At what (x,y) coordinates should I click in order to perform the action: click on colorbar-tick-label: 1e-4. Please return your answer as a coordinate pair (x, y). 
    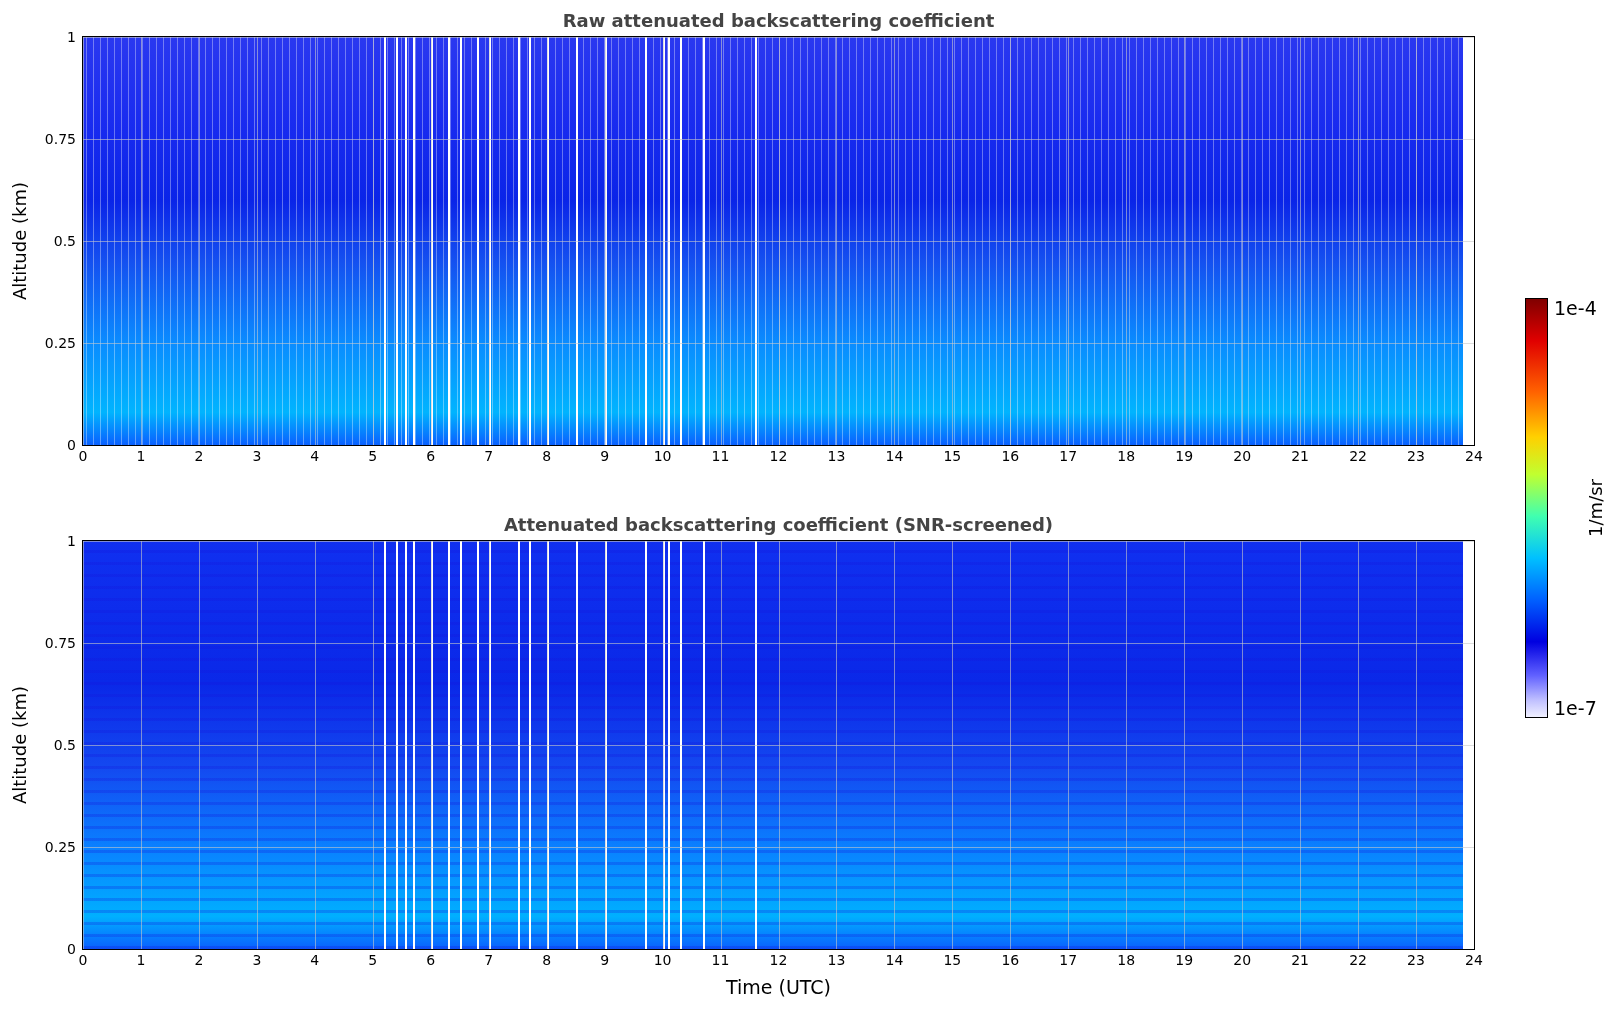
    Looking at the image, I should click on (1575, 308).